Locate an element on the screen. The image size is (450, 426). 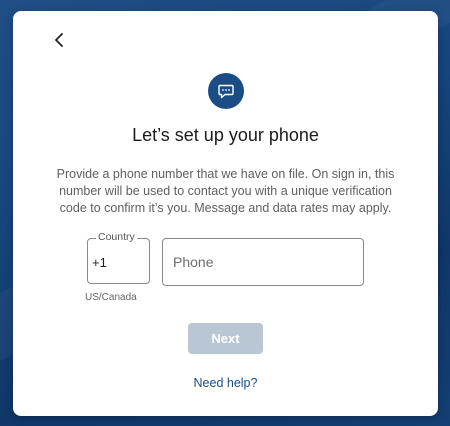
back-button is located at coordinates (59, 40).